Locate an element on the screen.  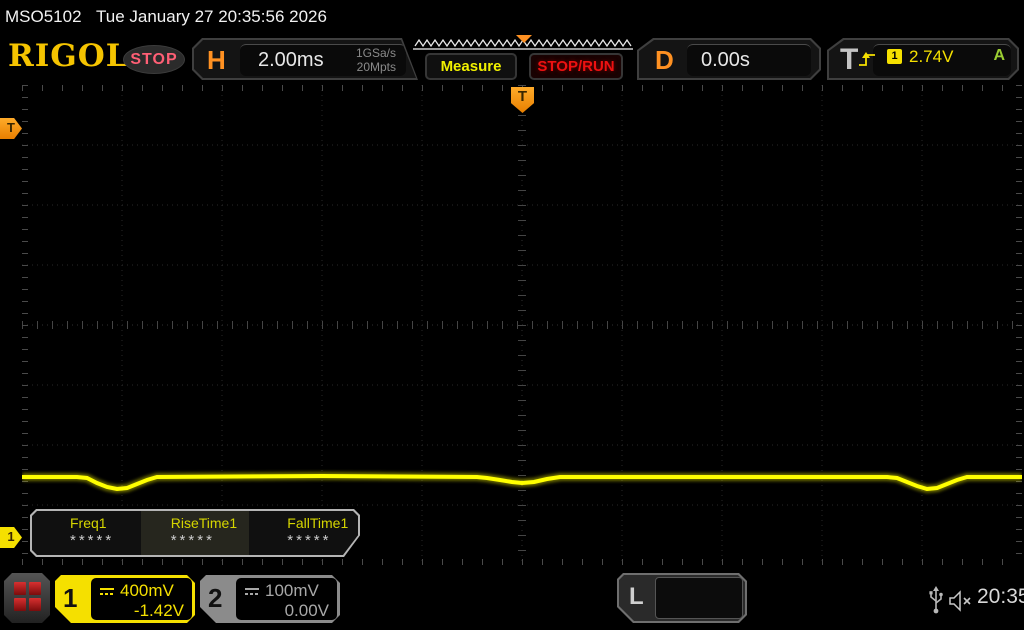
channel2-number: 2 is located at coordinates (215, 598).